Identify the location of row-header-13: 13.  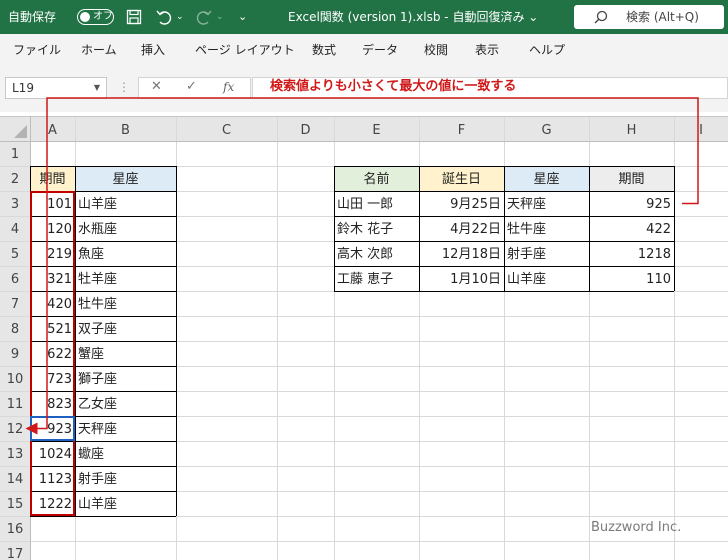
(15, 454).